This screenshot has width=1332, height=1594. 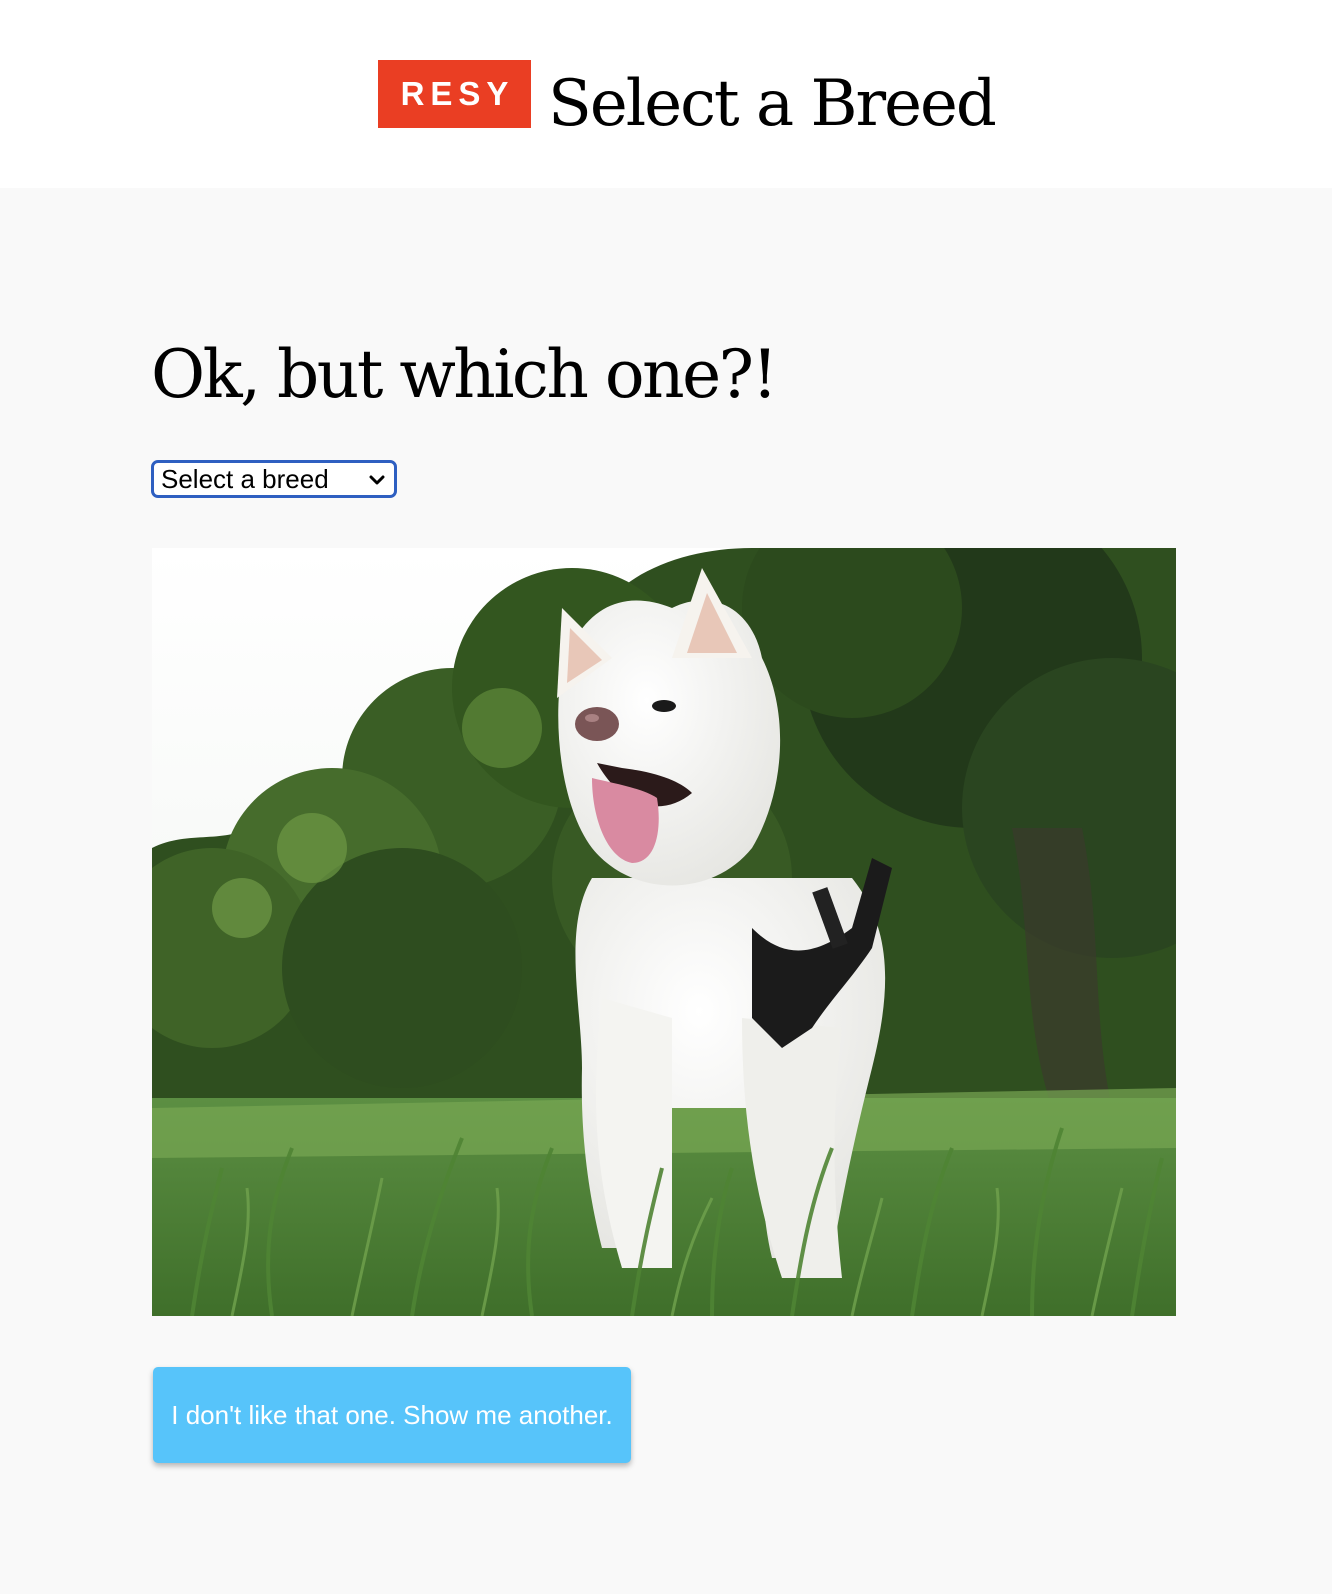 I want to click on show-another-button: I don't like that one. Show me another., so click(x=392, y=1415).